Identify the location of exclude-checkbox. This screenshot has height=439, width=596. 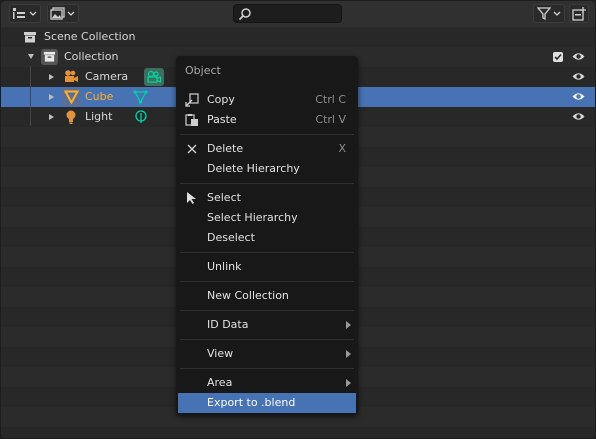
(558, 57).